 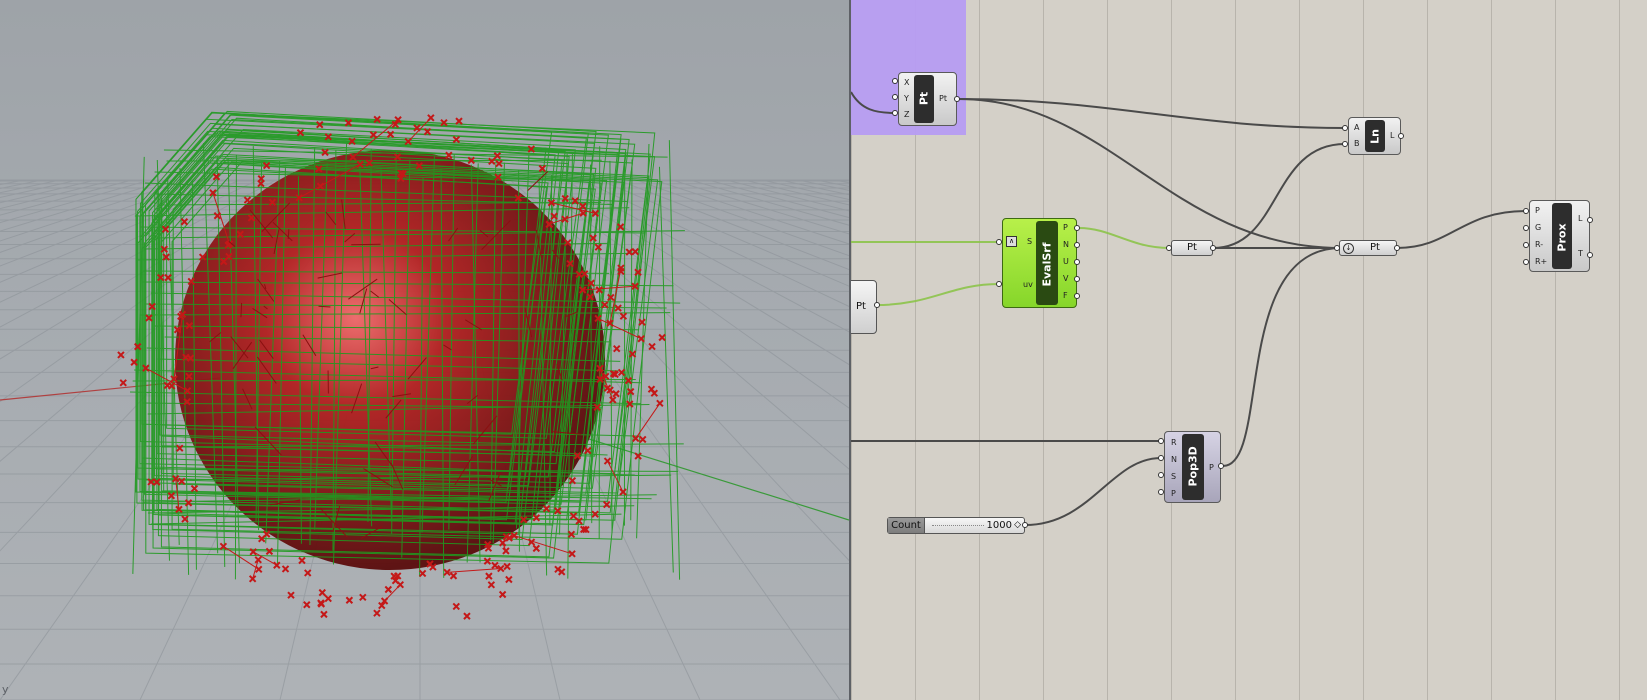 I want to click on slider-value: 1000, so click(x=999, y=525).